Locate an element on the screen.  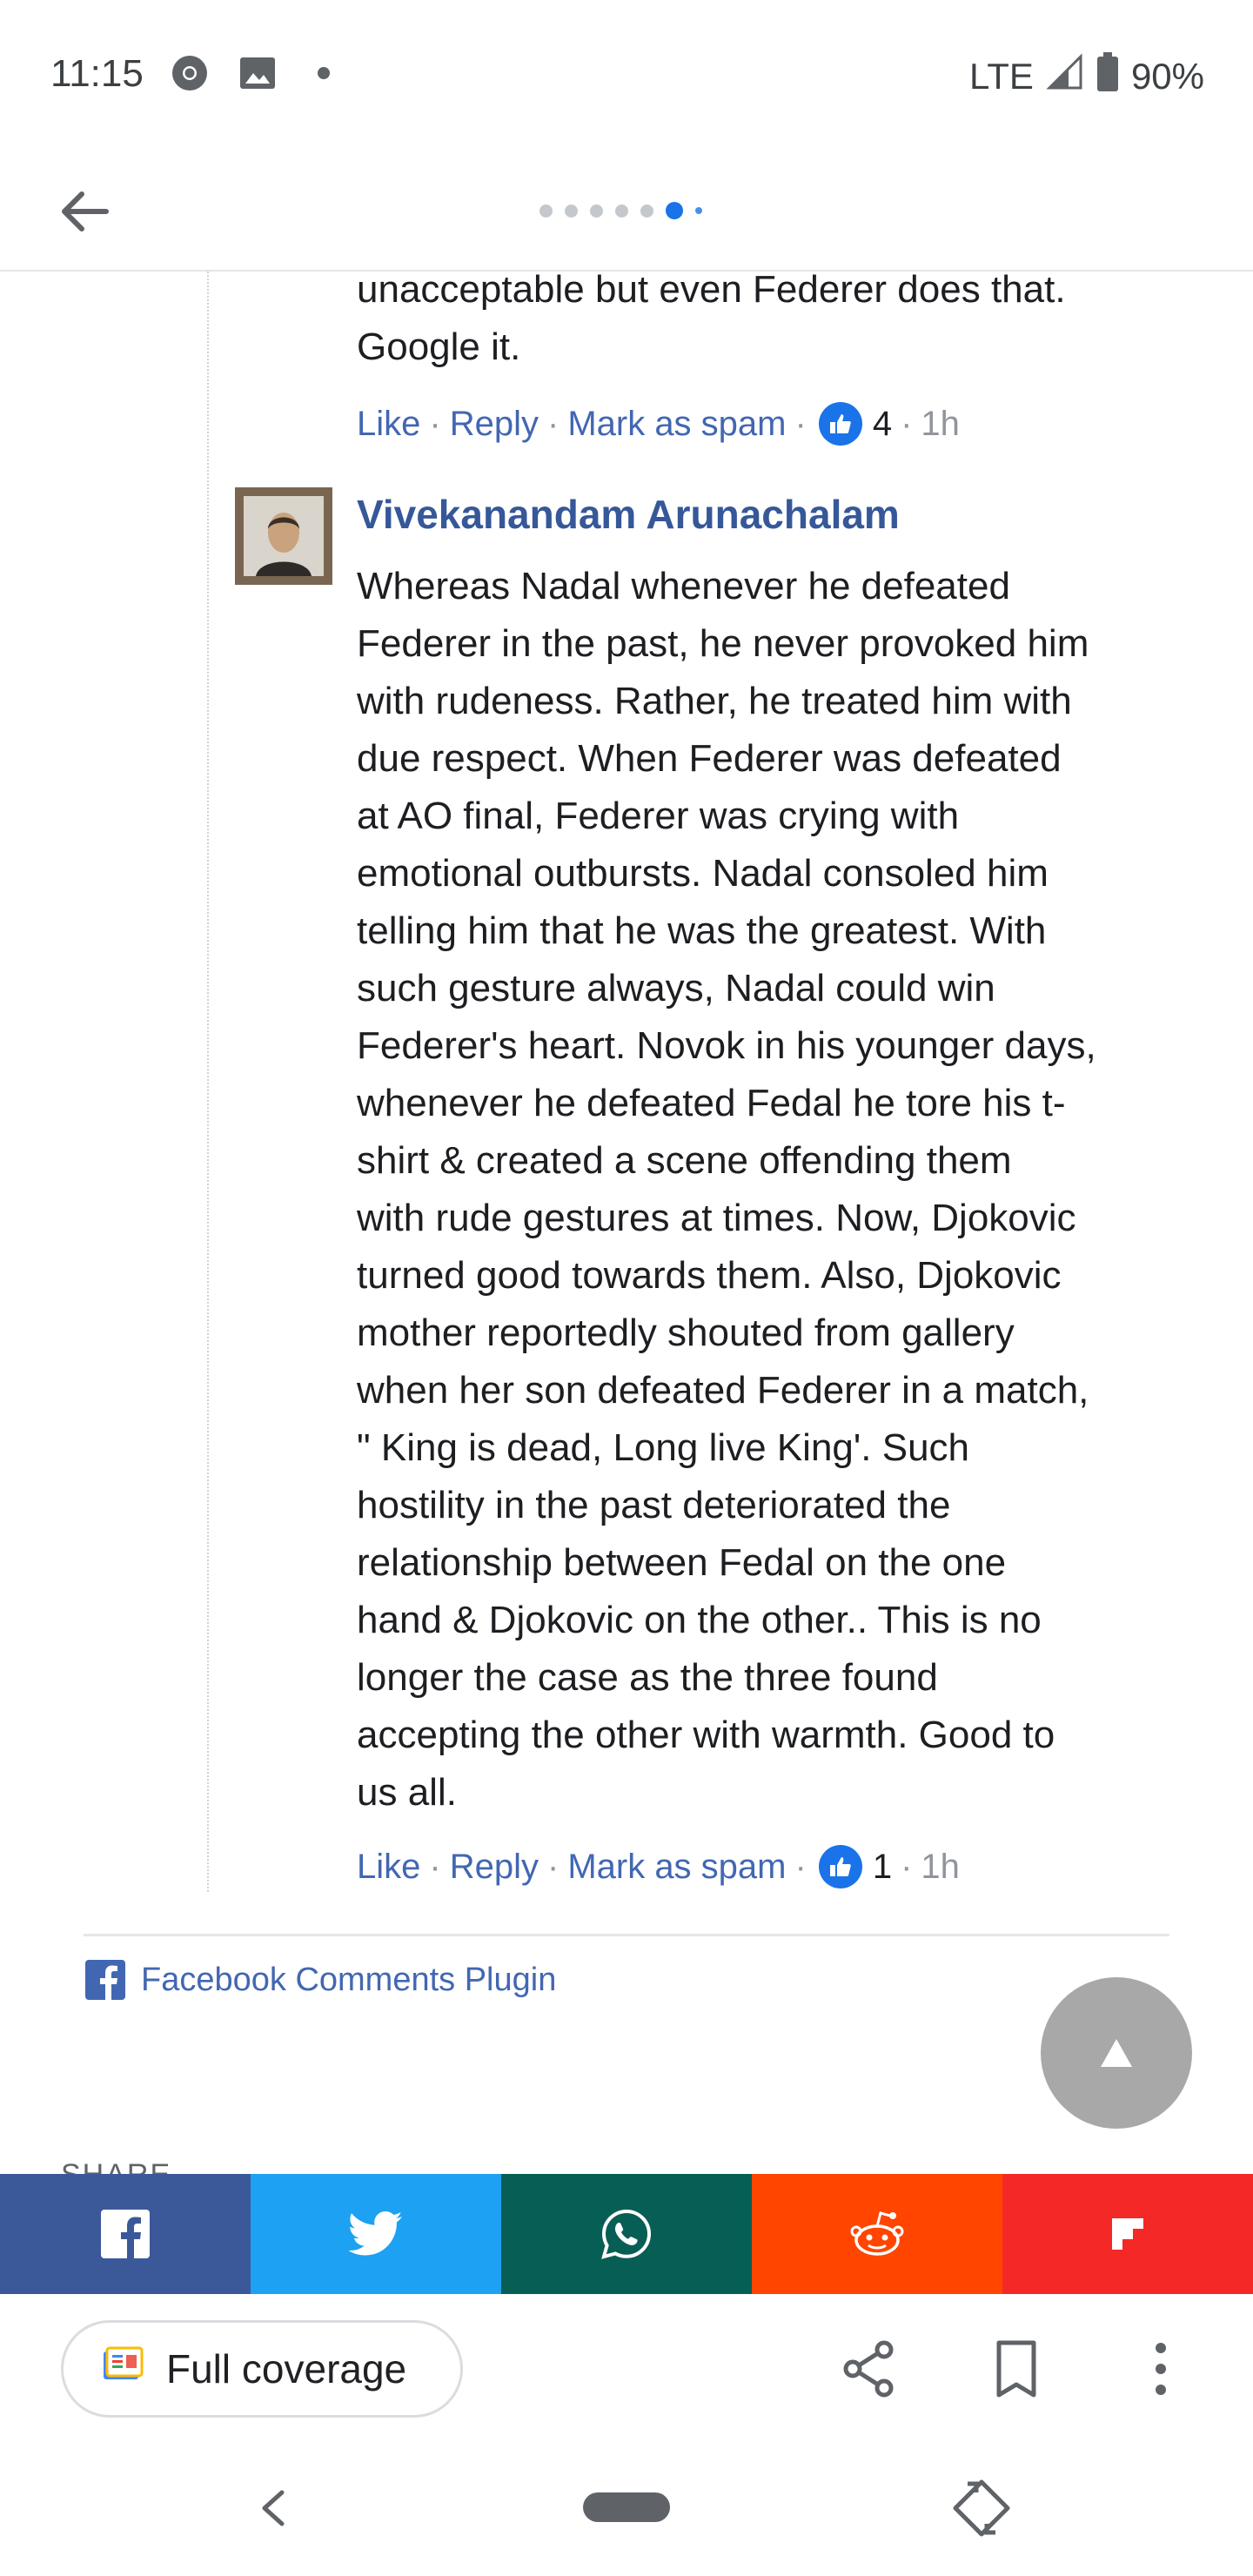
rotate-icon is located at coordinates (981, 2508).